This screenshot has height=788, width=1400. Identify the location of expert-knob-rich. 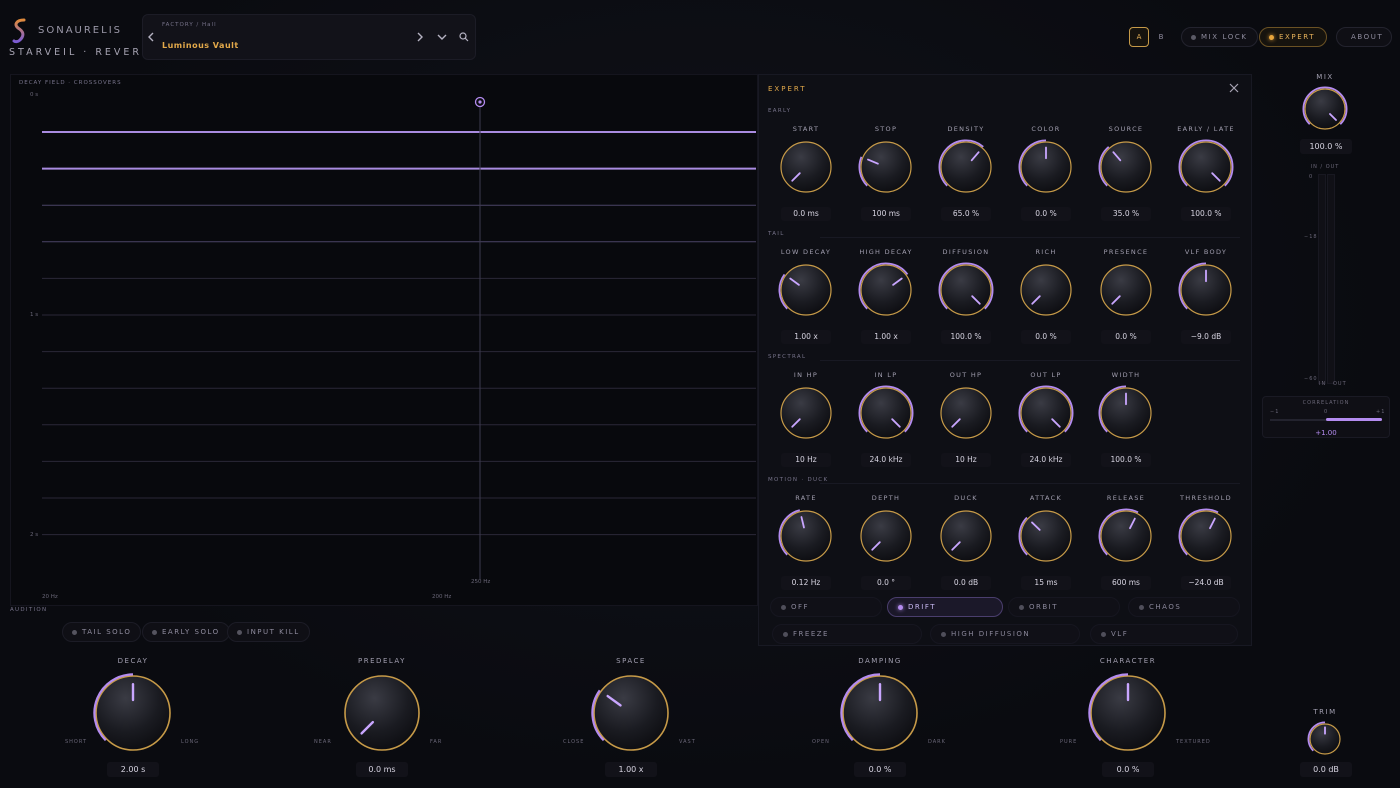
(1046, 290).